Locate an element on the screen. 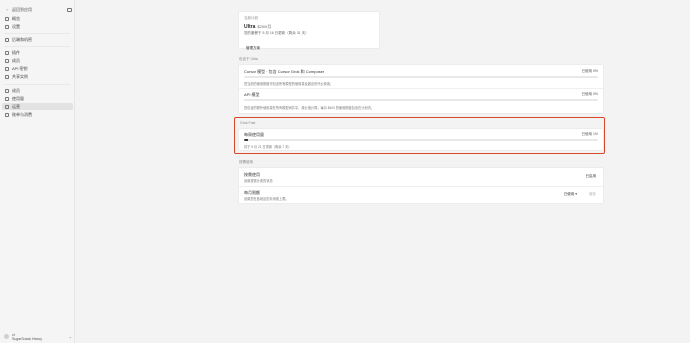 The image size is (690, 343). weekly-usage-card: 每周使用量 已使用 1% 将于 5 月 21 日重置（剩余 7 天） is located at coordinates (421, 139).